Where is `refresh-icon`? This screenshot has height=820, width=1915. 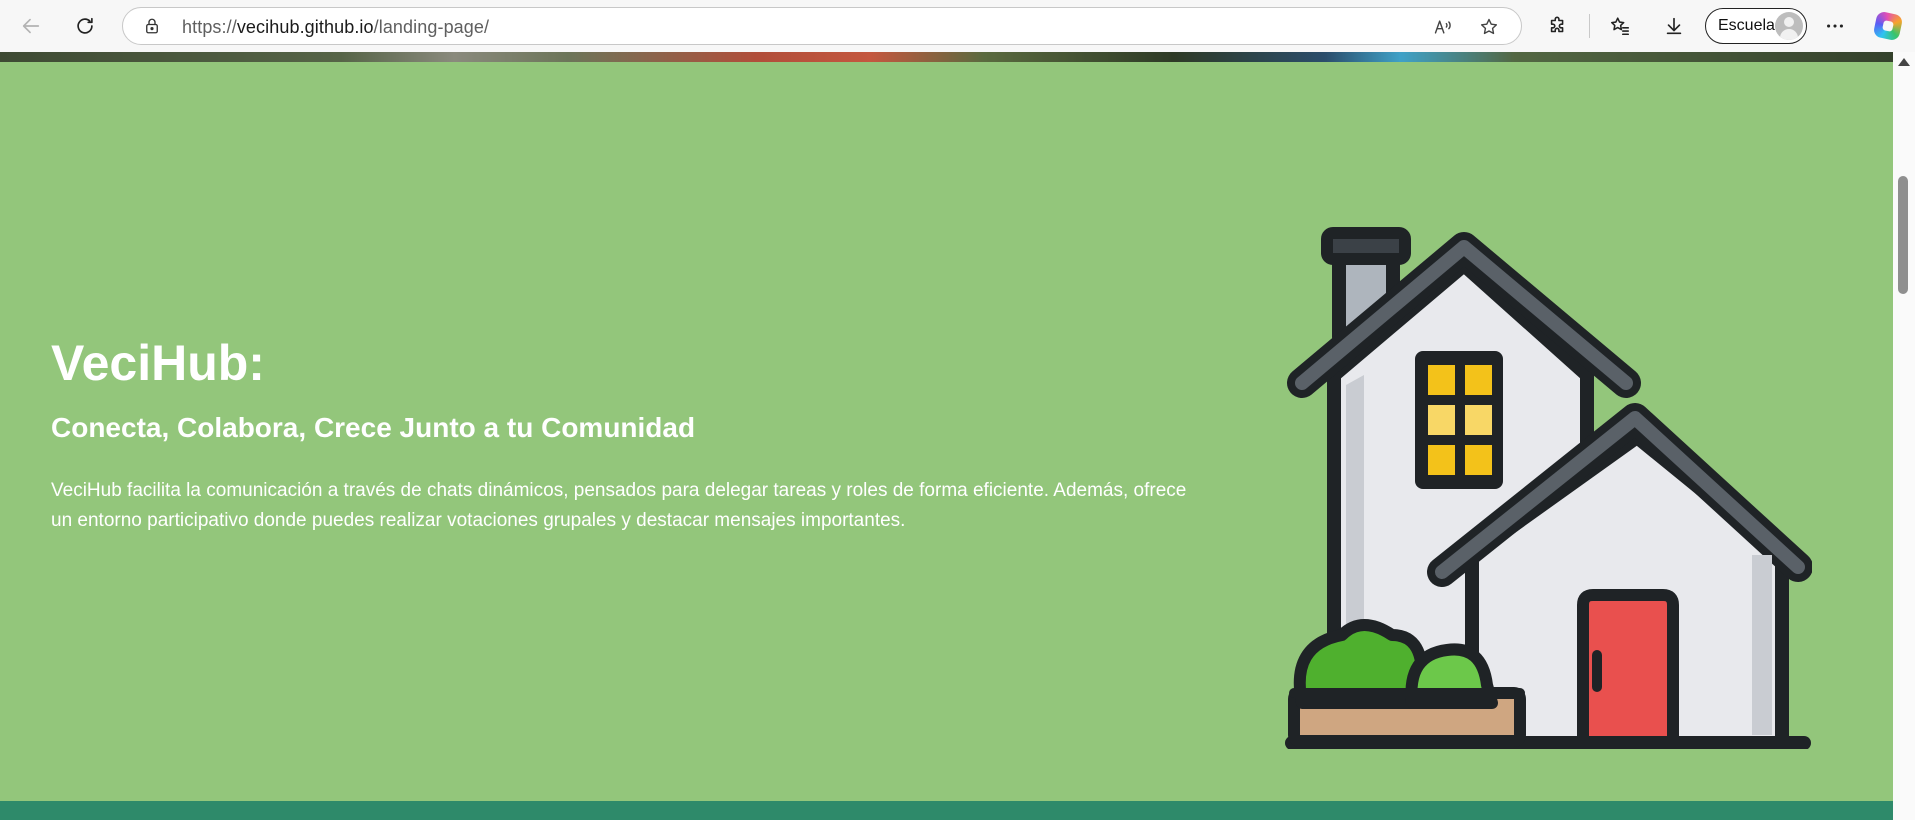
refresh-icon is located at coordinates (85, 25).